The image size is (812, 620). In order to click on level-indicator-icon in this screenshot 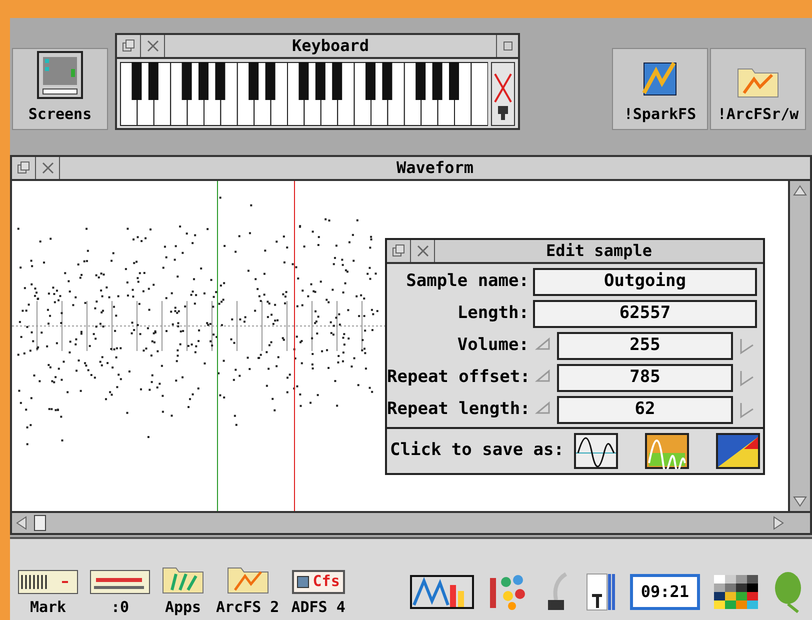, I will do `click(48, 582)`.